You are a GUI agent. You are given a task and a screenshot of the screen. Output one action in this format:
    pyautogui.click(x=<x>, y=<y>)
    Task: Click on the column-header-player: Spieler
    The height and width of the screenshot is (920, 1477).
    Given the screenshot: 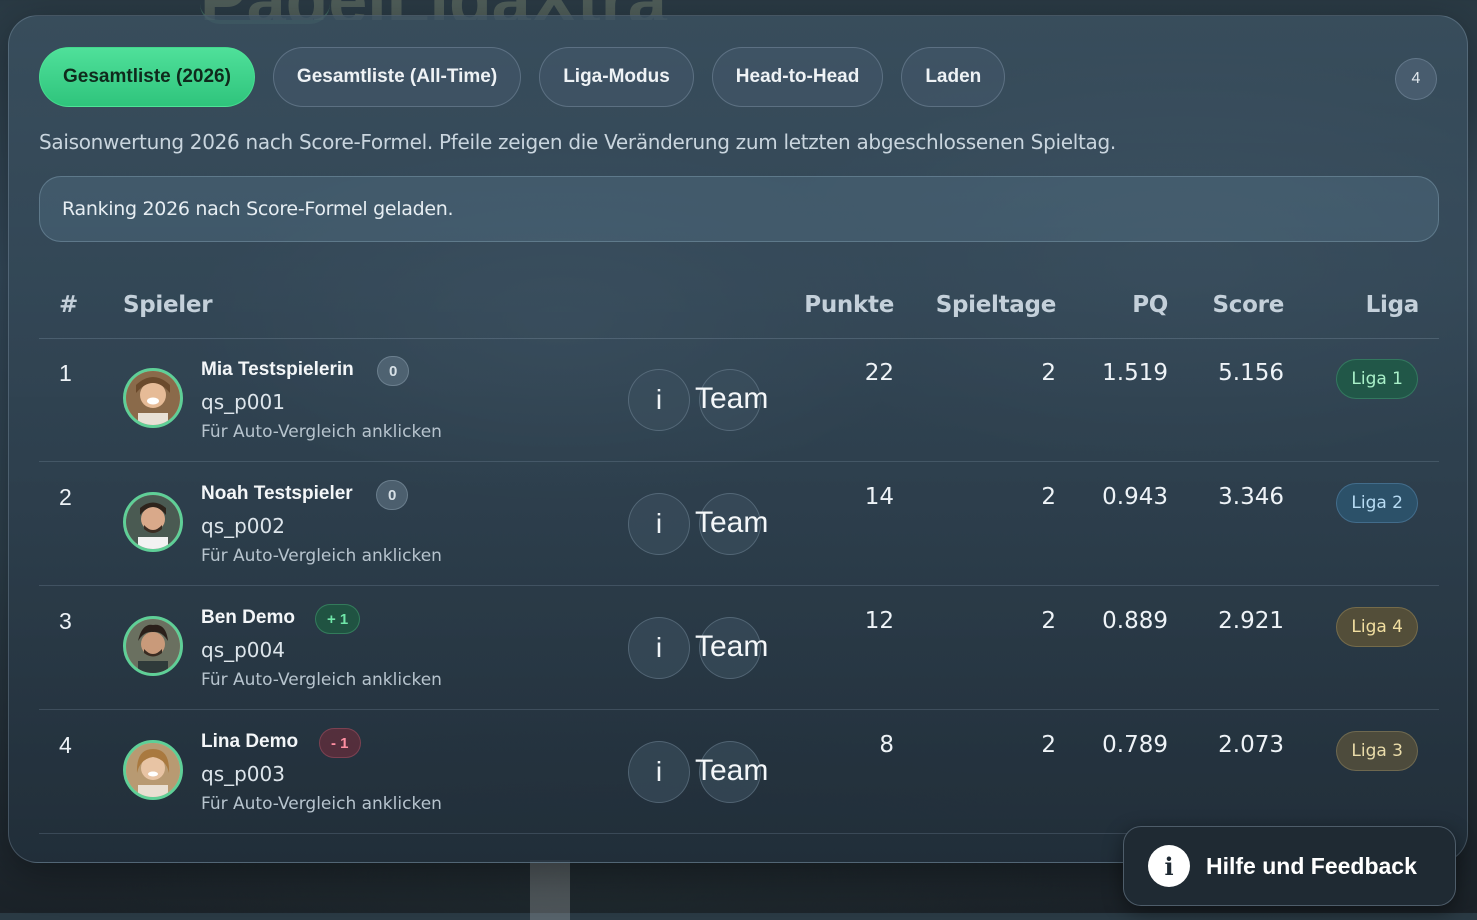 What is the action you would take?
    pyautogui.click(x=168, y=305)
    